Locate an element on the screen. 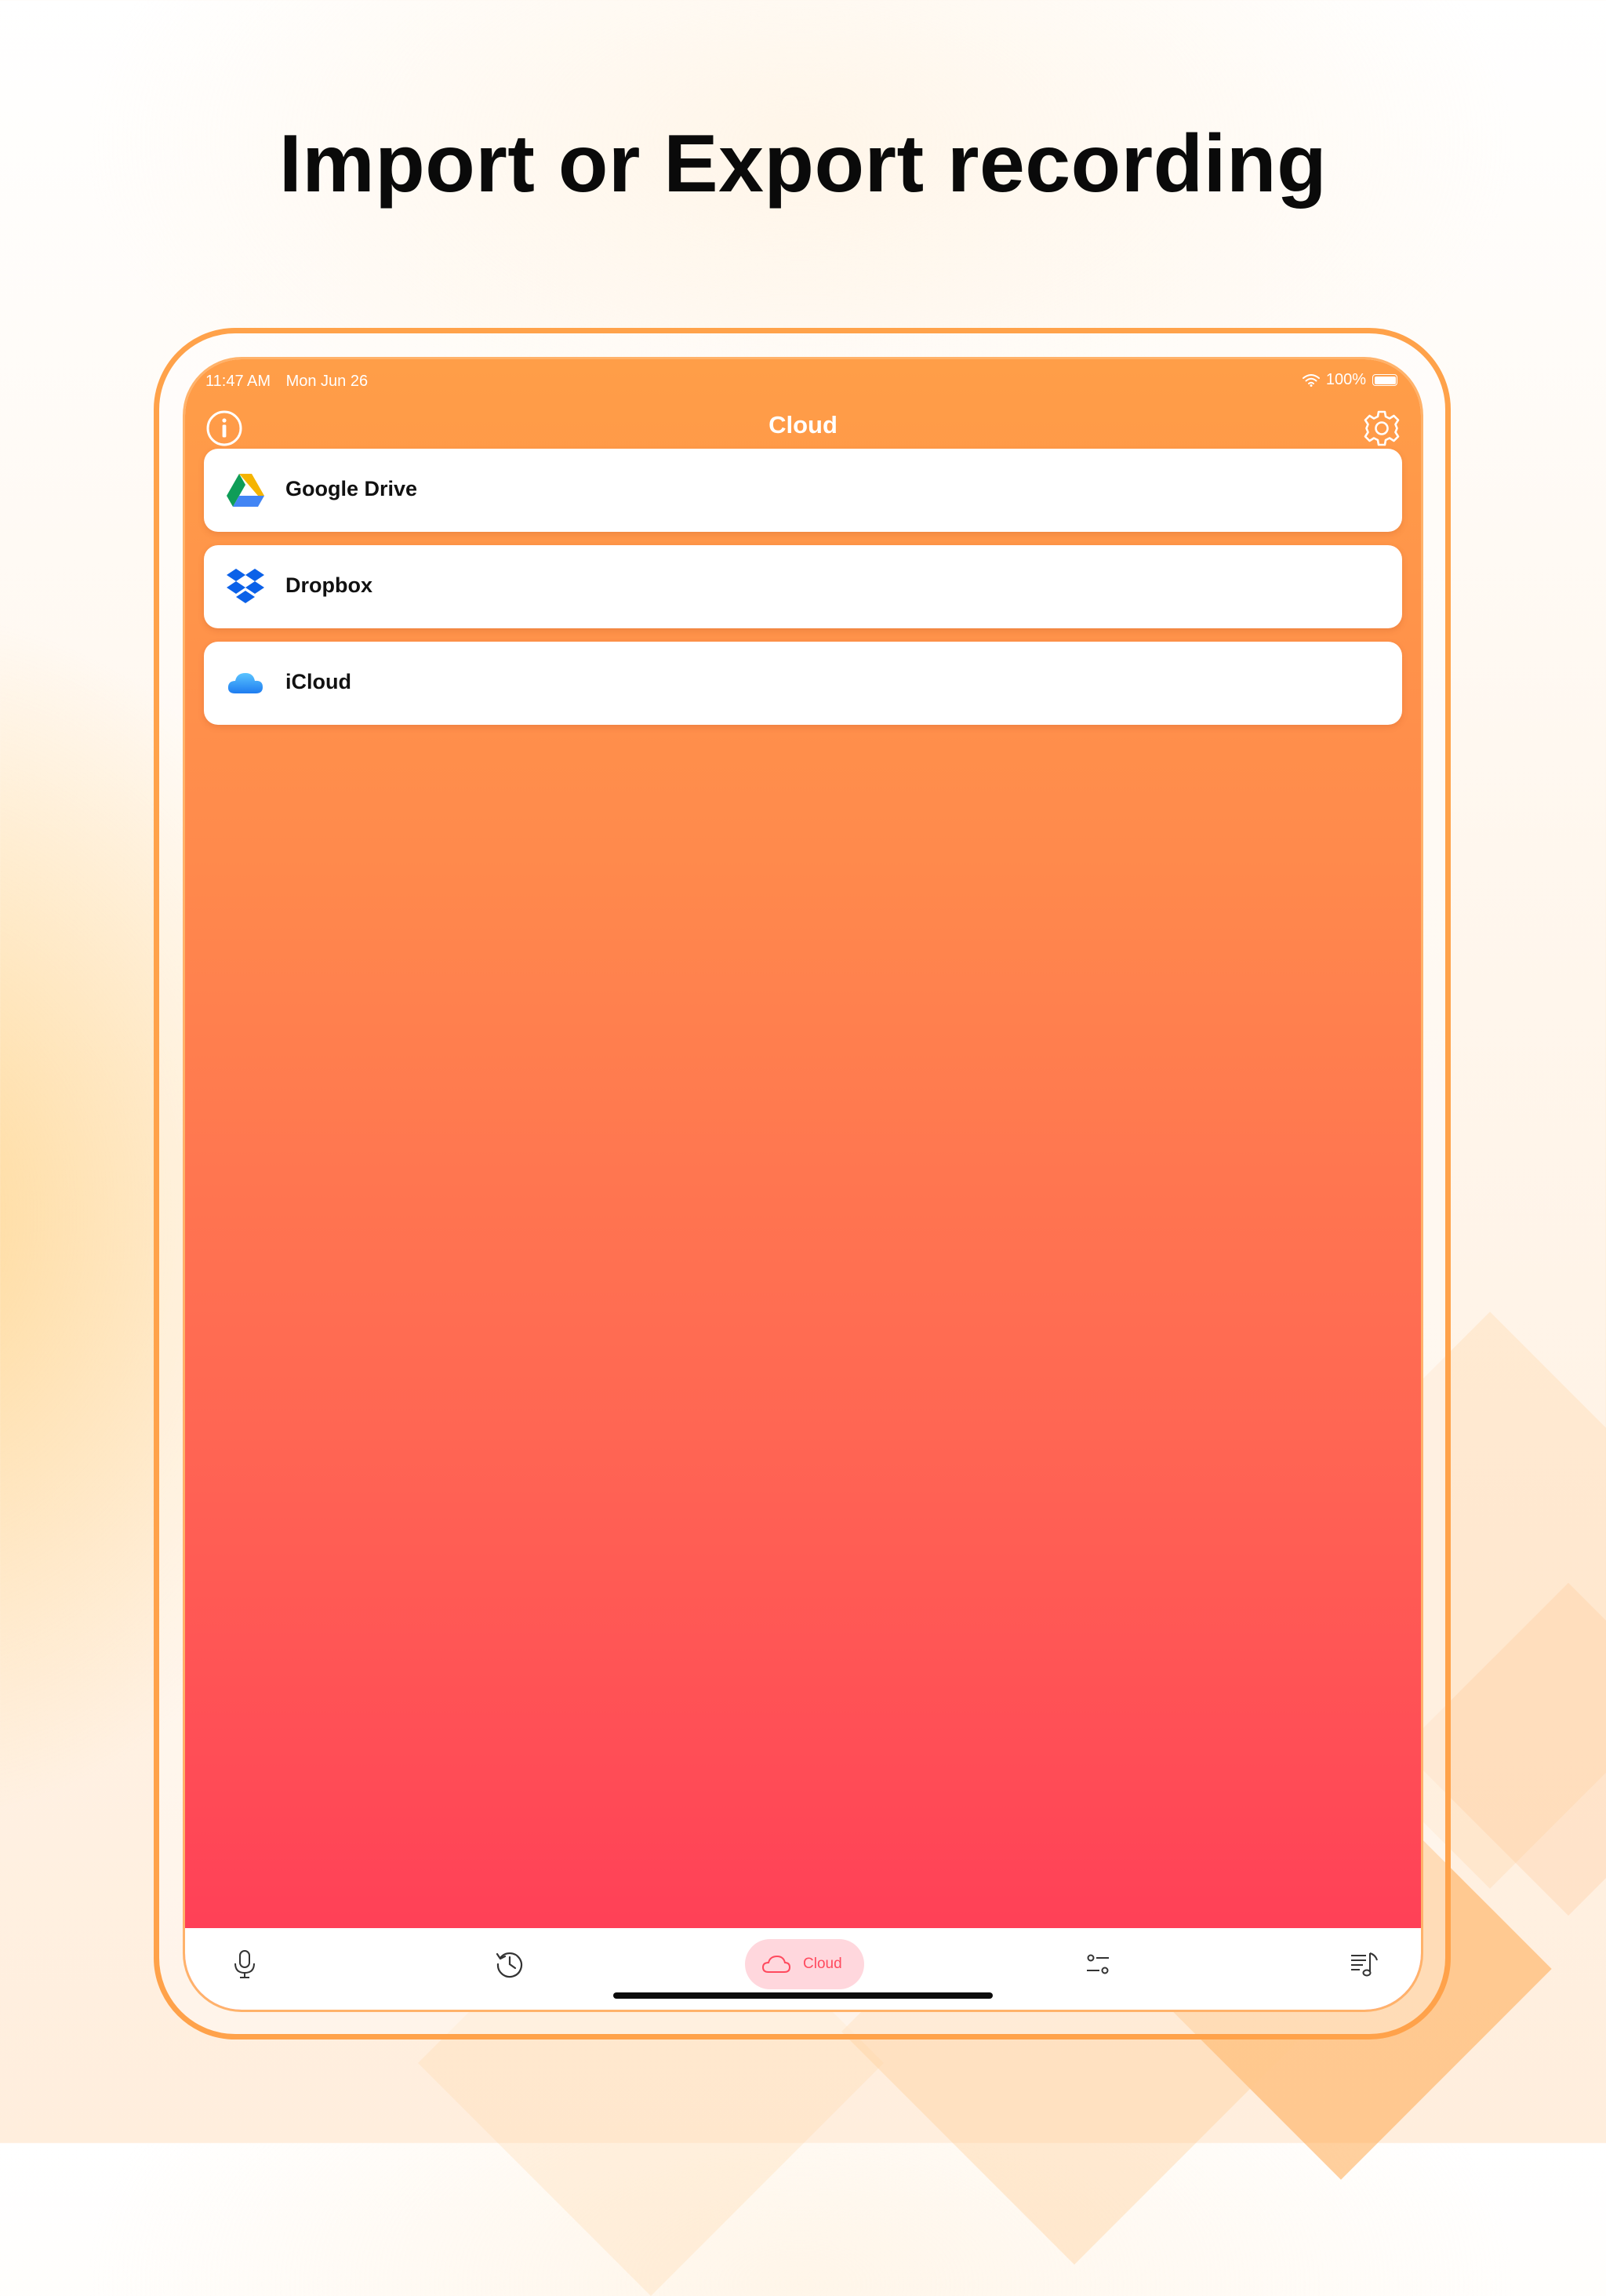 The image size is (1606, 2296). microphone-icon is located at coordinates (244, 1964).